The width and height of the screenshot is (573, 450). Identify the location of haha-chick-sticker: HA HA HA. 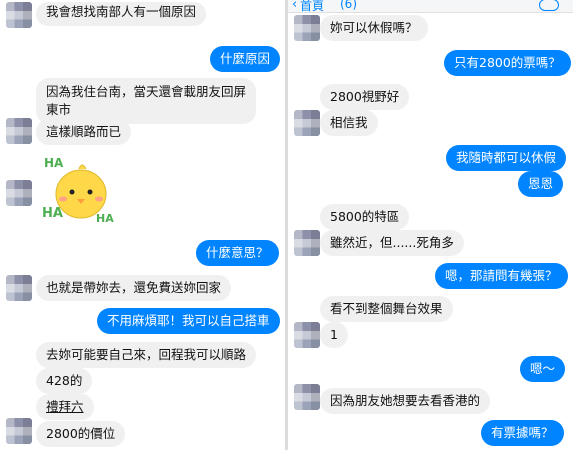
(80, 189).